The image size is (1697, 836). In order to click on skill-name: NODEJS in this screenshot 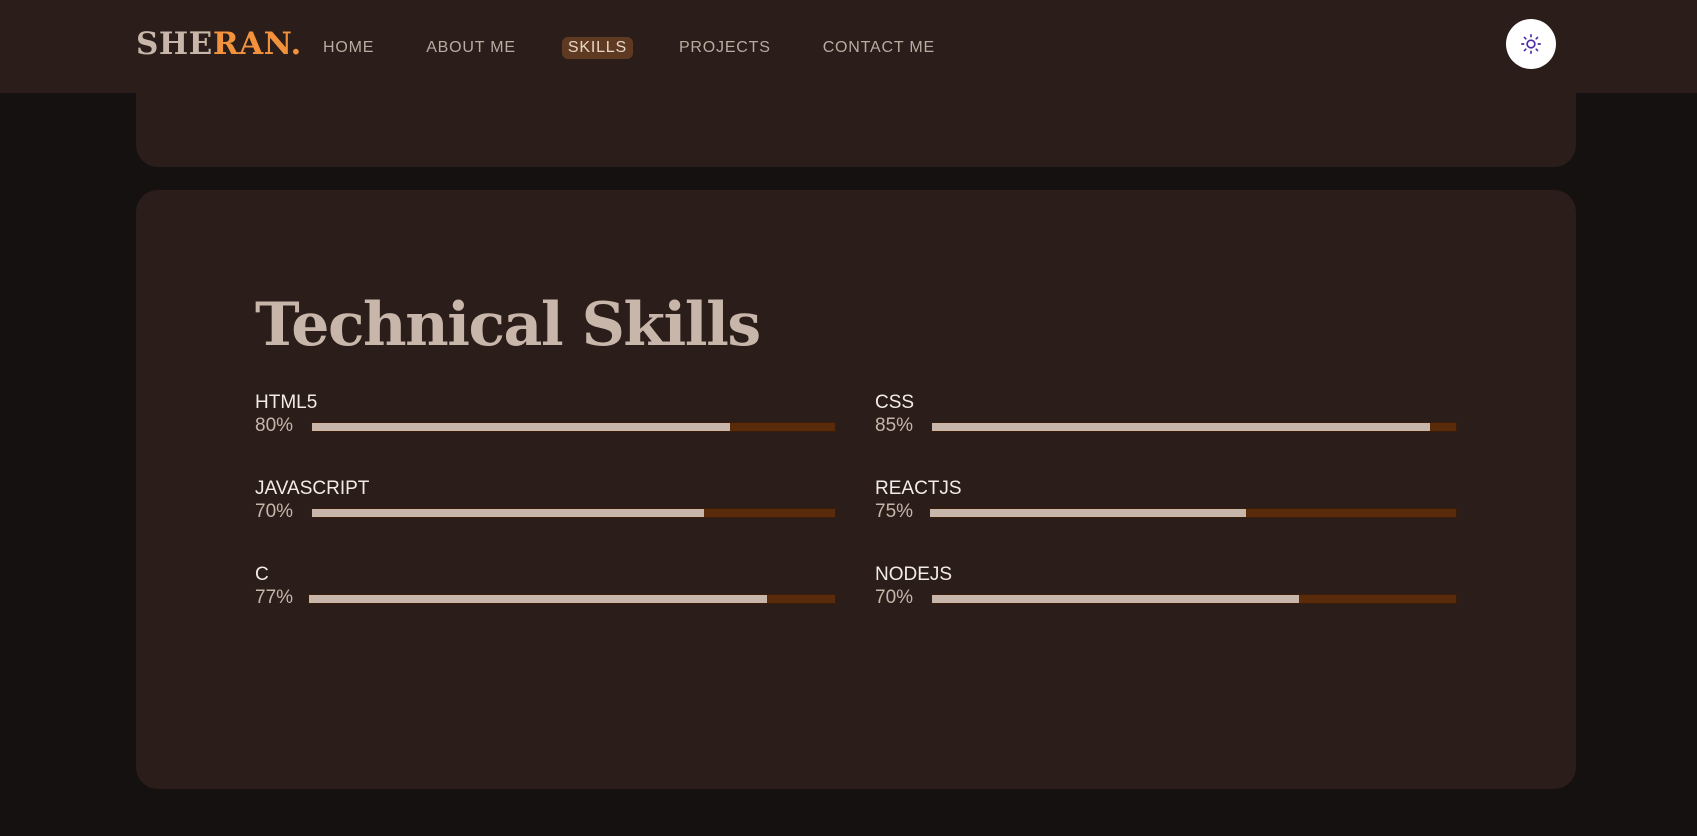, I will do `click(914, 574)`.